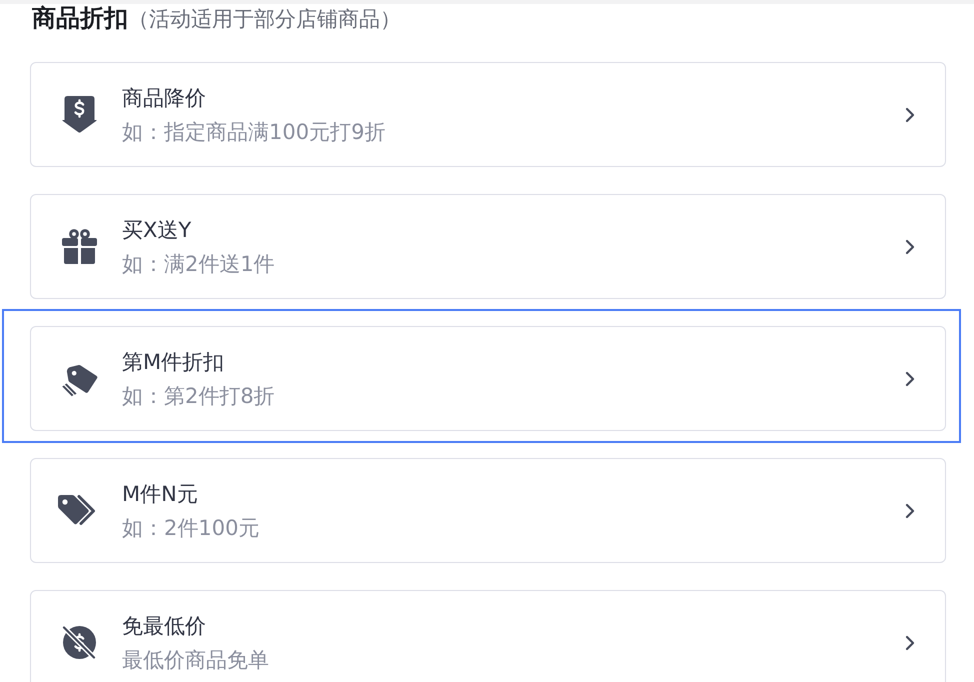 This screenshot has height=682, width=974. What do you see at coordinates (488, 636) in the screenshot?
I see `option-card: 免最低价 最低价商品免单` at bounding box center [488, 636].